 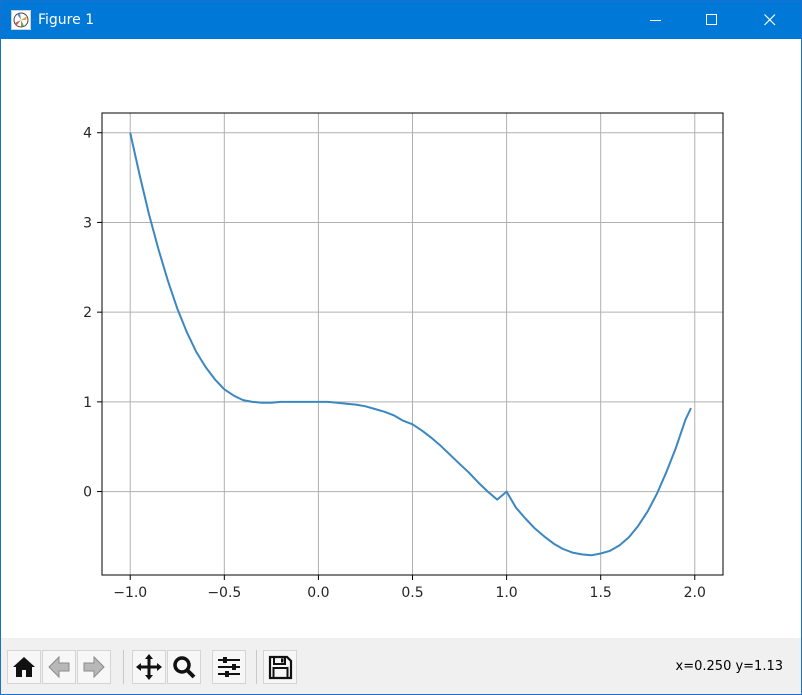 What do you see at coordinates (130, 593) in the screenshot?
I see `x-tick-label: −1.0` at bounding box center [130, 593].